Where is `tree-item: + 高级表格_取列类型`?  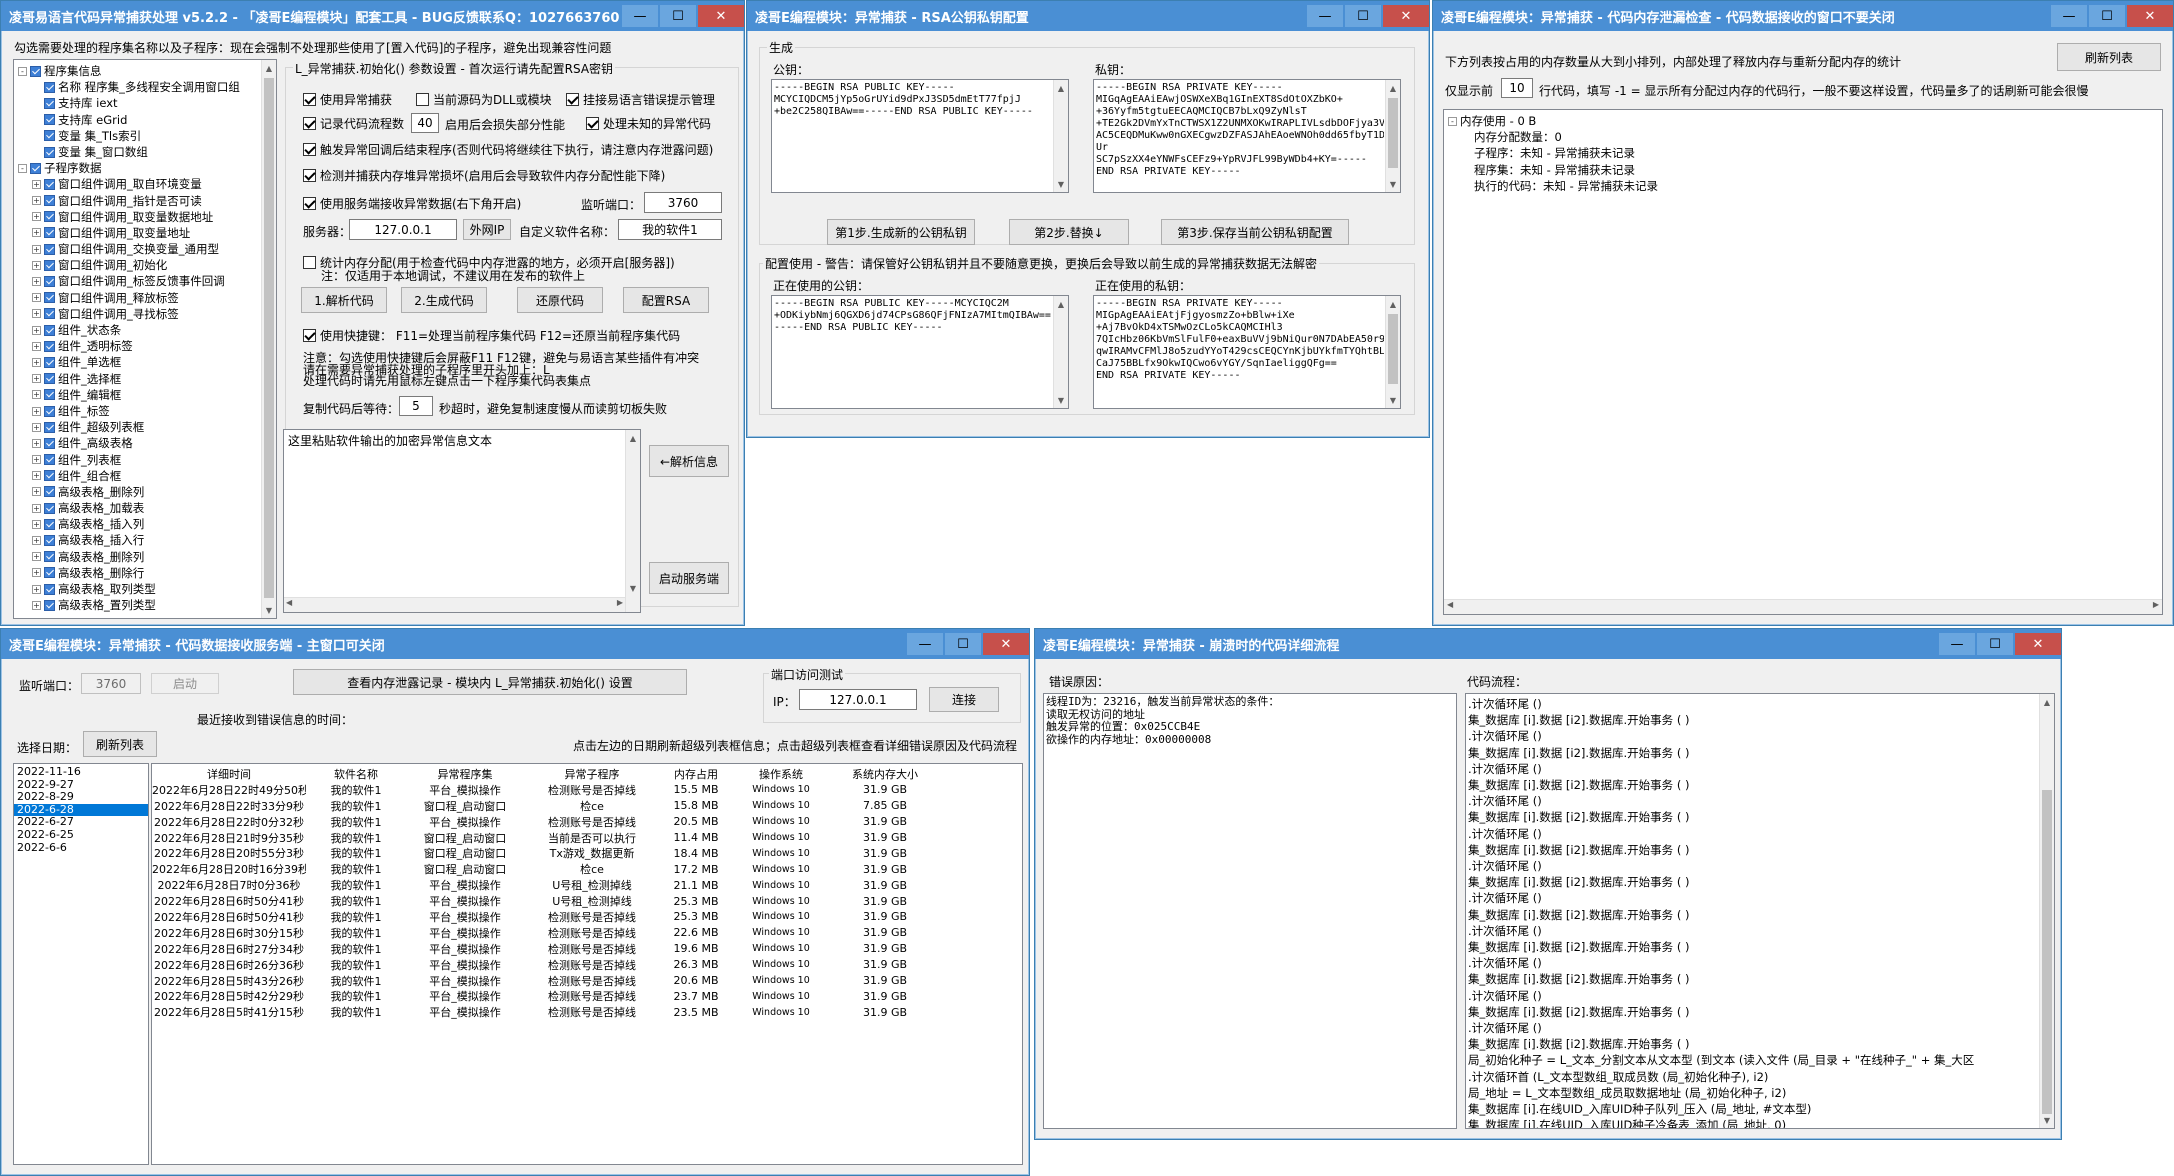
tree-item: + 高级表格_取列类型 is located at coordinates (139, 589).